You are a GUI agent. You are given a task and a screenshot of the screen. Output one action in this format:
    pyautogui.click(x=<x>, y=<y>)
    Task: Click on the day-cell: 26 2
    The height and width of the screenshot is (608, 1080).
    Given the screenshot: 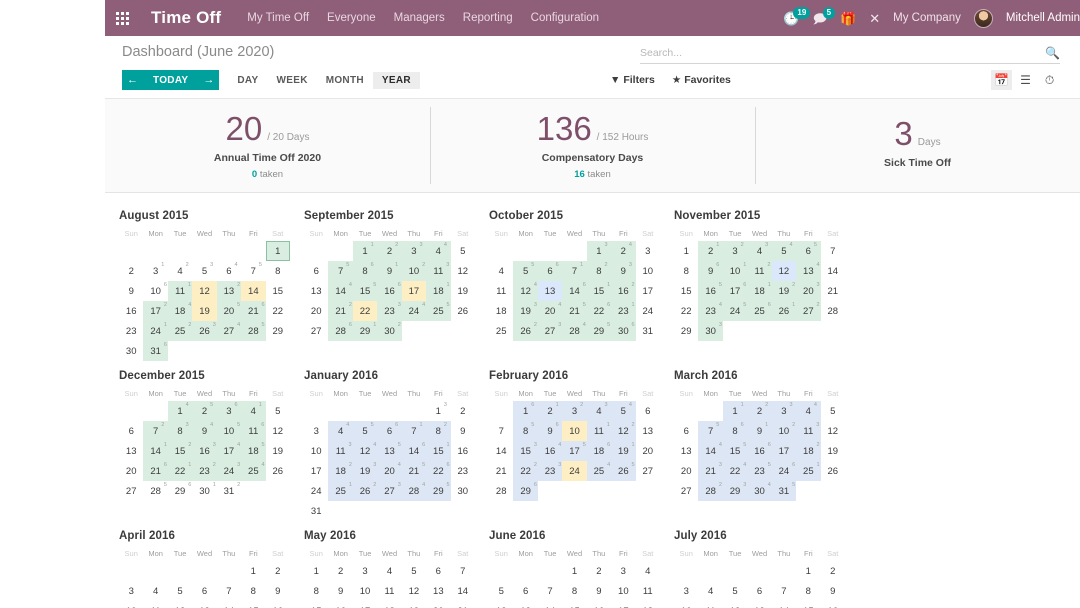 What is the action you would take?
    pyautogui.click(x=365, y=491)
    